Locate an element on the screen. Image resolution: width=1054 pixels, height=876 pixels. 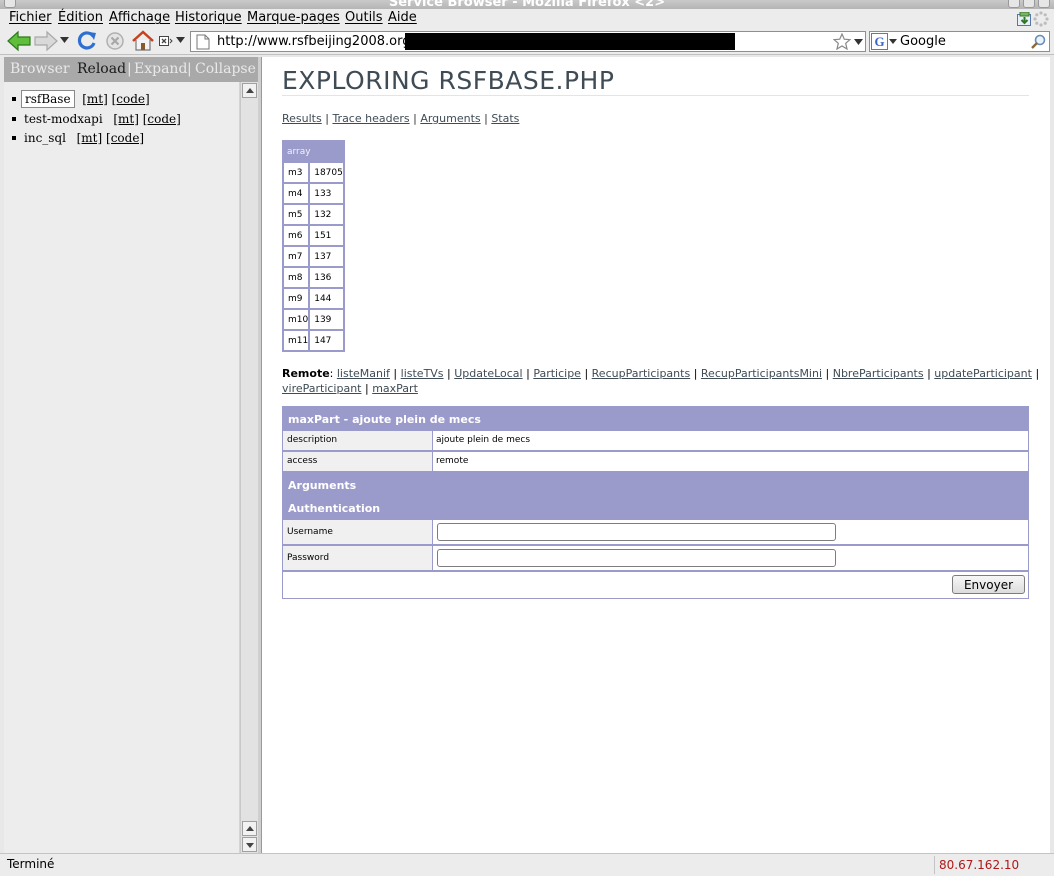
tabs-icon is located at coordinates (166, 40).